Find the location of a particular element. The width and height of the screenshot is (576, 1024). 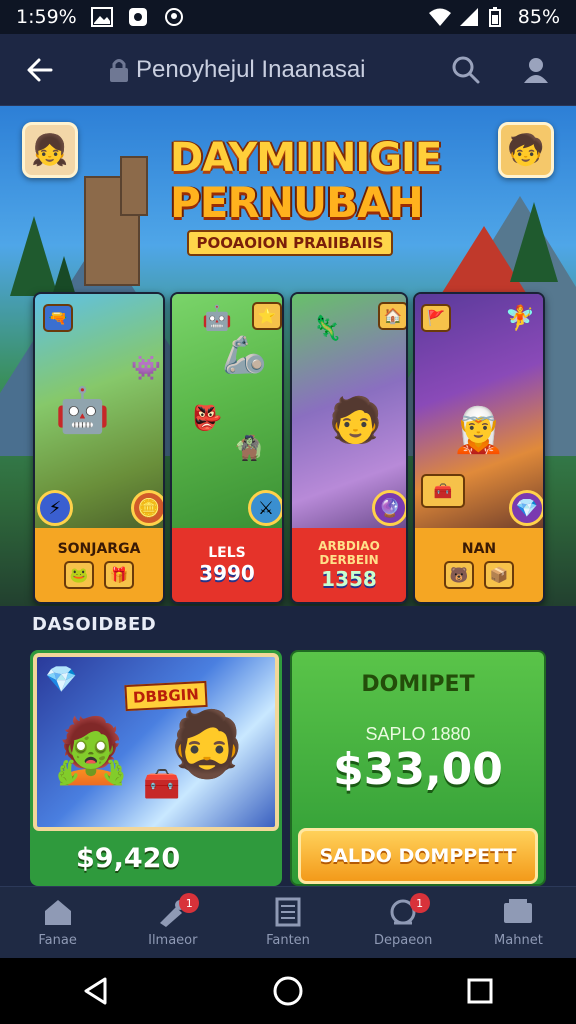

game-card-label: ARBDIAO DERBEIN is located at coordinates (349, 553).